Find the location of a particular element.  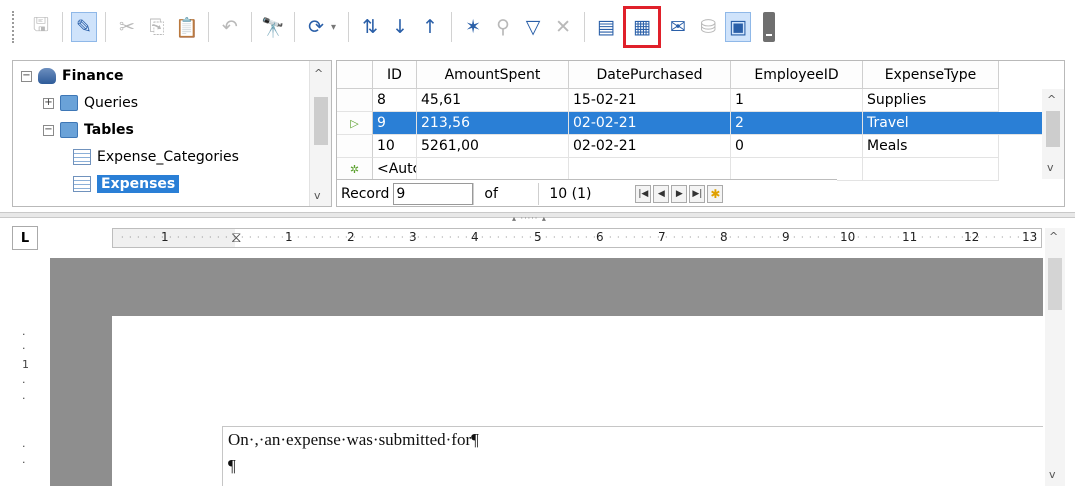

tree-item: Expenses is located at coordinates (126, 184).